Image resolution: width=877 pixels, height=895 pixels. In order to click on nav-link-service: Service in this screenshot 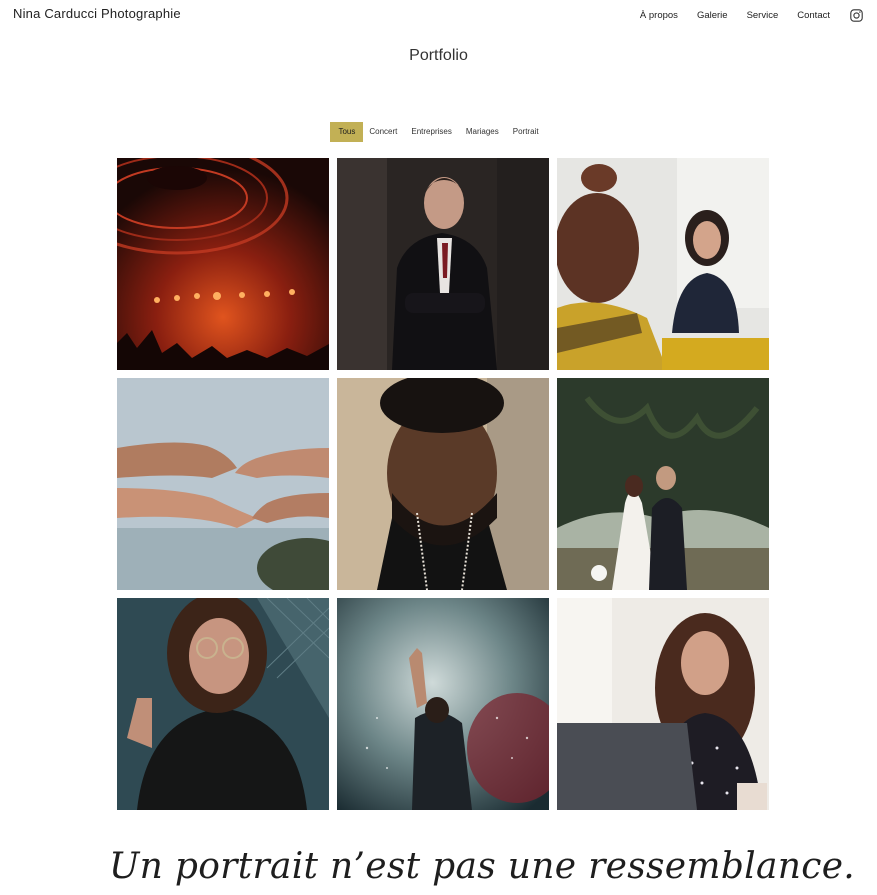, I will do `click(763, 15)`.